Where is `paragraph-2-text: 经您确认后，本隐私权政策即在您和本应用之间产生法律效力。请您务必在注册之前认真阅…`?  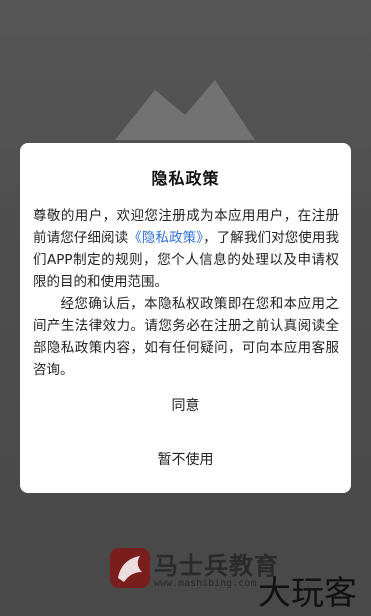 paragraph-2-text: 经您确认后，本隐私权政策即在您和本应用之间产生法律效力。请您务必在注册之前认真阅… is located at coordinates (186, 337).